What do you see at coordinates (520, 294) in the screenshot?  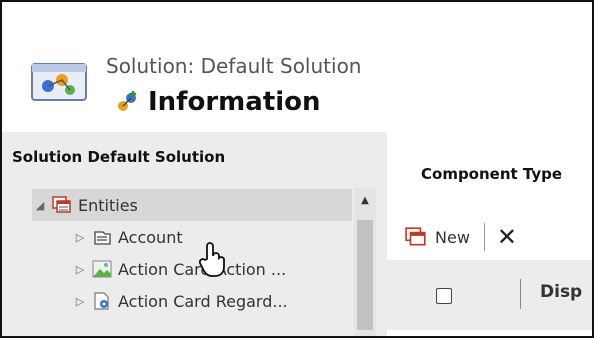 I see `column-separator` at bounding box center [520, 294].